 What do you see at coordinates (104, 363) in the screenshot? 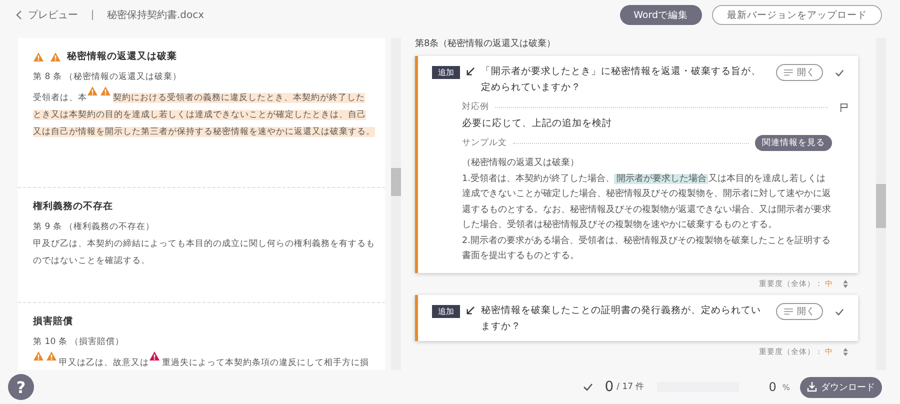
I see `body-text: 甲又は乙は、故意又は` at bounding box center [104, 363].